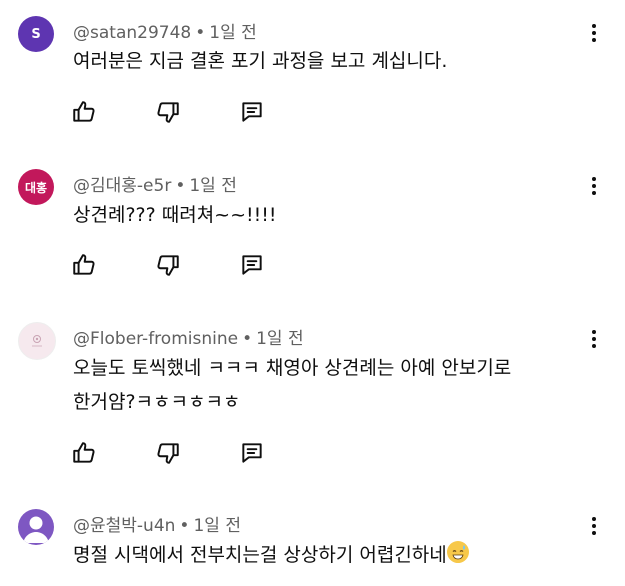  What do you see at coordinates (36, 187) in the screenshot?
I see `avatar: 대홍` at bounding box center [36, 187].